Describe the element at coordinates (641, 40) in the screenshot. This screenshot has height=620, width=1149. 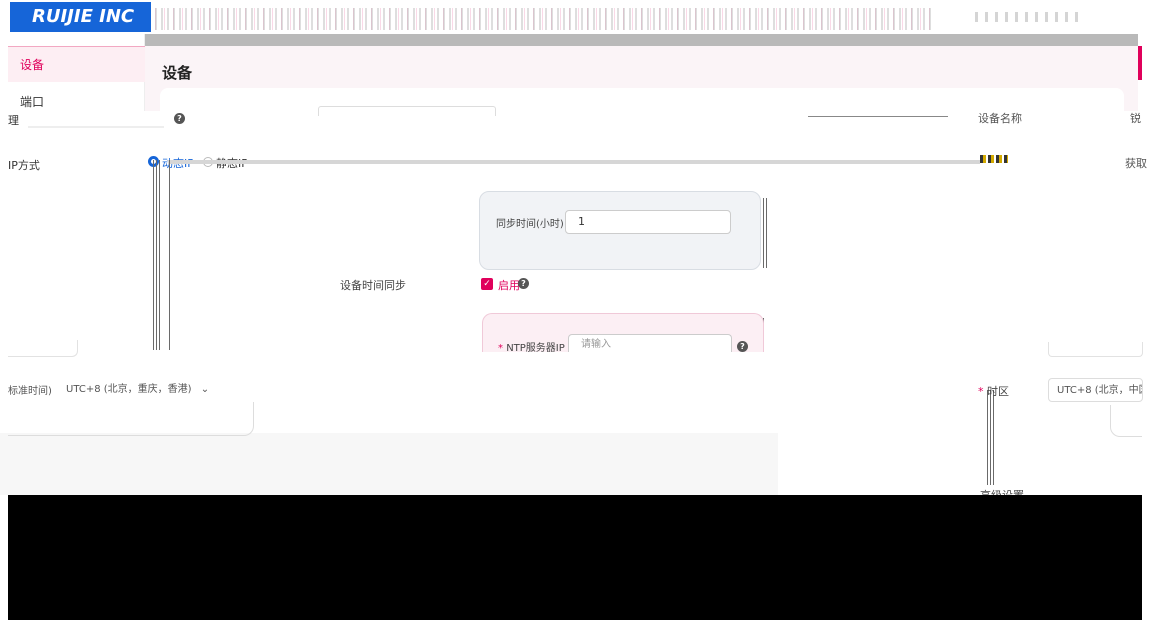
I see `header-divider` at that location.